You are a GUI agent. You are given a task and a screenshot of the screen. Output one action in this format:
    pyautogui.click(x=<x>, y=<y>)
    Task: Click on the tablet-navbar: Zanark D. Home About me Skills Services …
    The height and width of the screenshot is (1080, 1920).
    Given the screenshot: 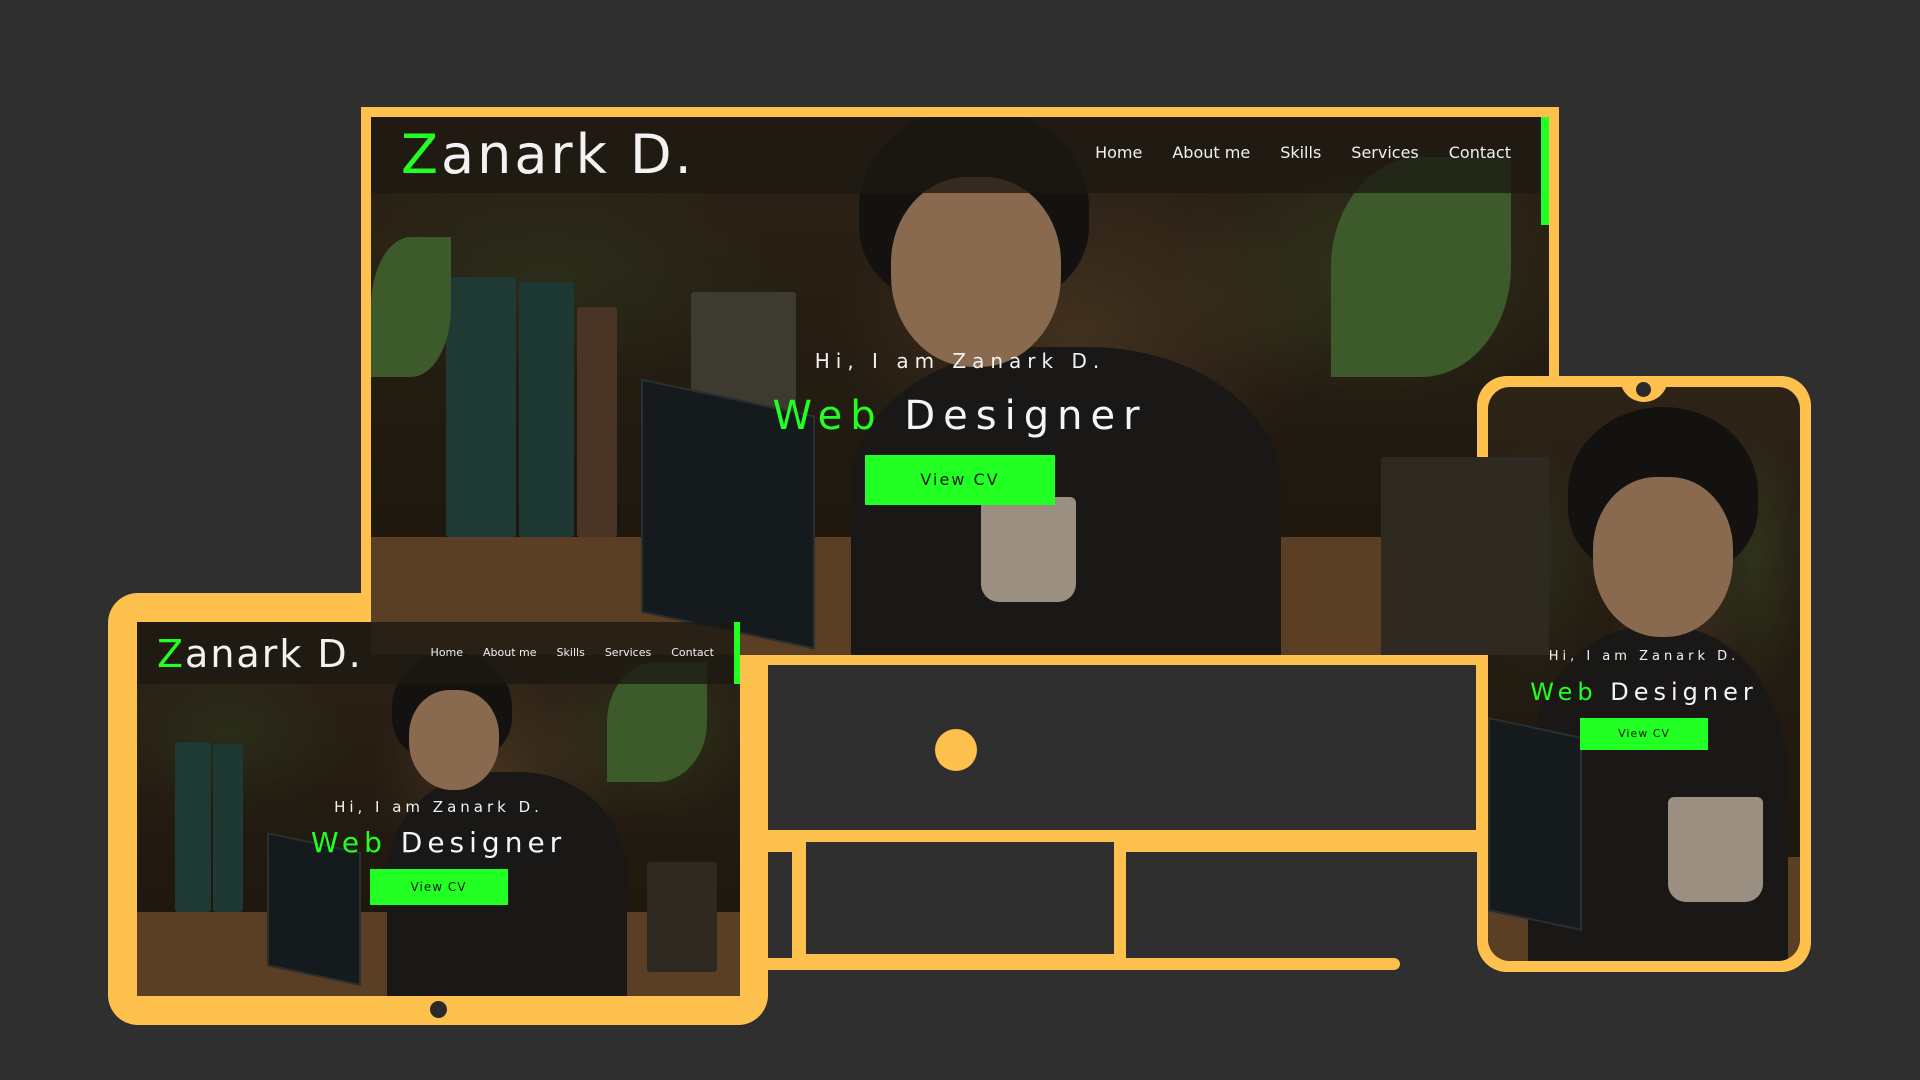 What is the action you would take?
    pyautogui.click(x=438, y=653)
    